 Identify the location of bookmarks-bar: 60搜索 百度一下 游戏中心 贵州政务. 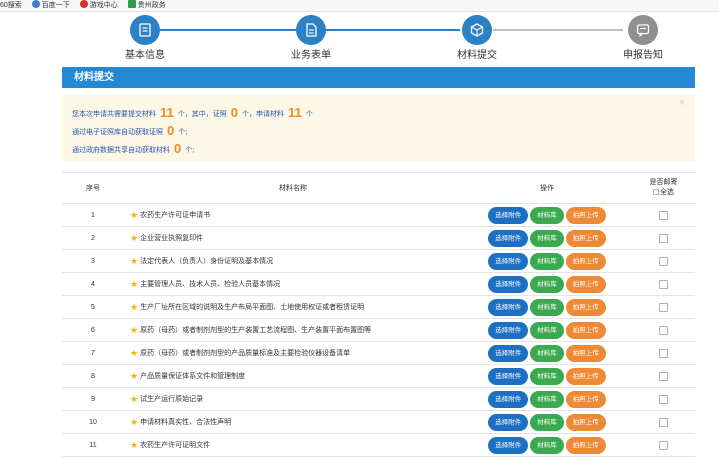
(359, 6).